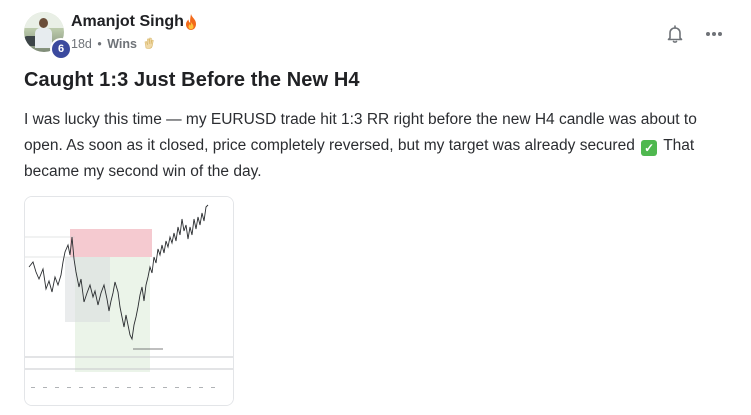  I want to click on post-title: Caught 1:3 Just Before the New H4, so click(192, 80).